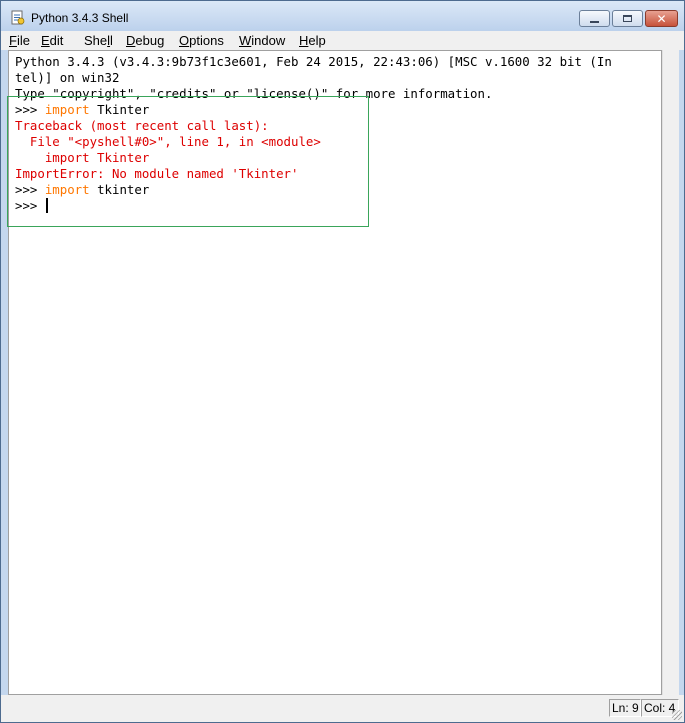 Image resolution: width=685 pixels, height=723 pixels. Describe the element at coordinates (45, 40) in the screenshot. I see `menu-edit-mnemonic: E` at that location.